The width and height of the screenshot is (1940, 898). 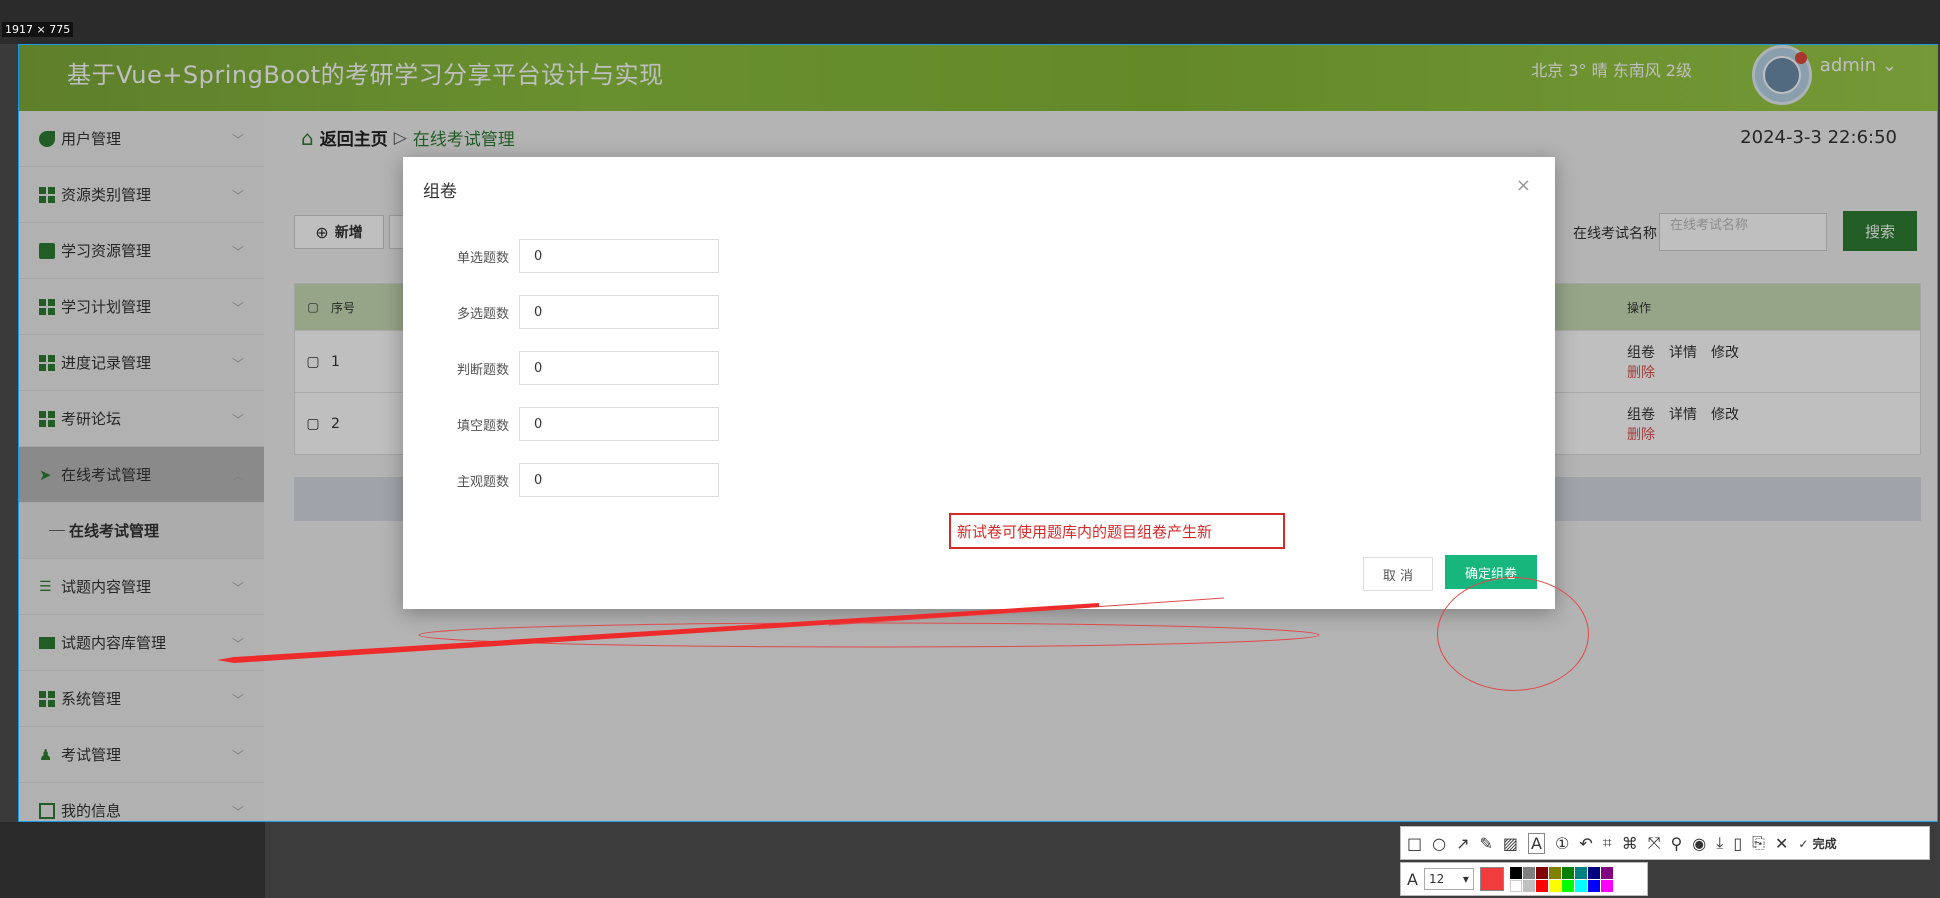 What do you see at coordinates (1510, 843) in the screenshot?
I see `mosaic-tool-icon: ▨` at bounding box center [1510, 843].